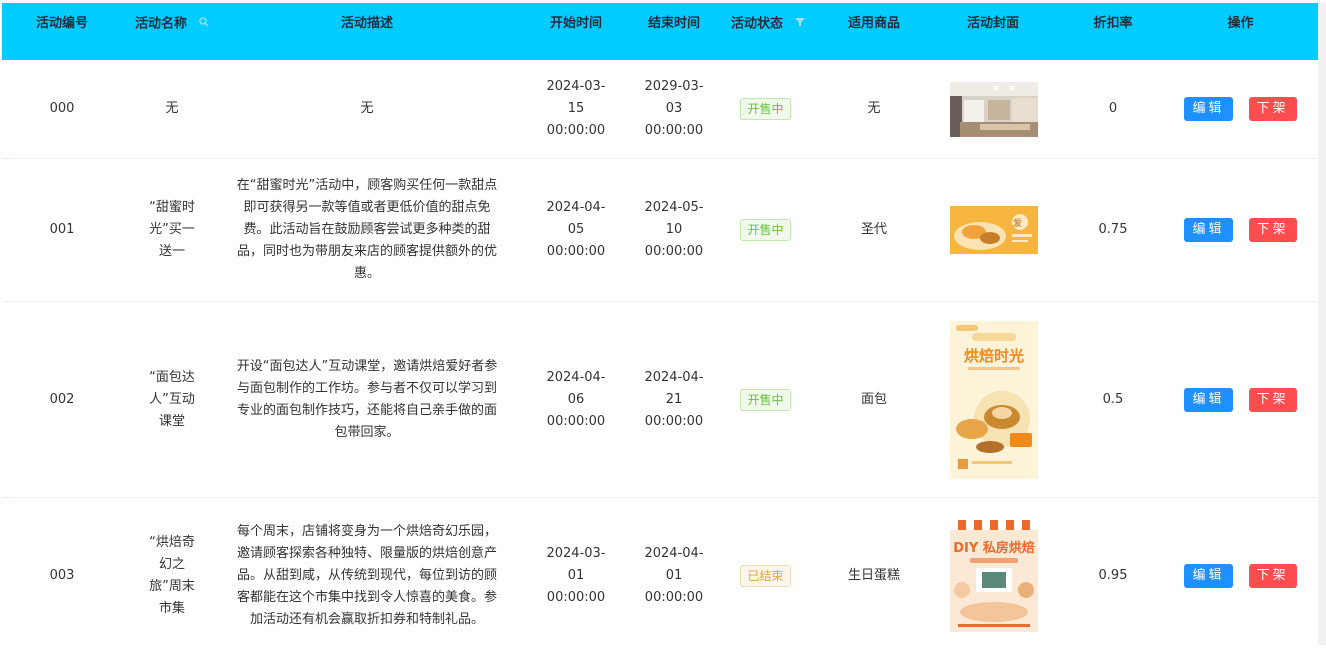  Describe the element at coordinates (366, 23) in the screenshot. I see `col-header-desc: 活动描述` at that location.